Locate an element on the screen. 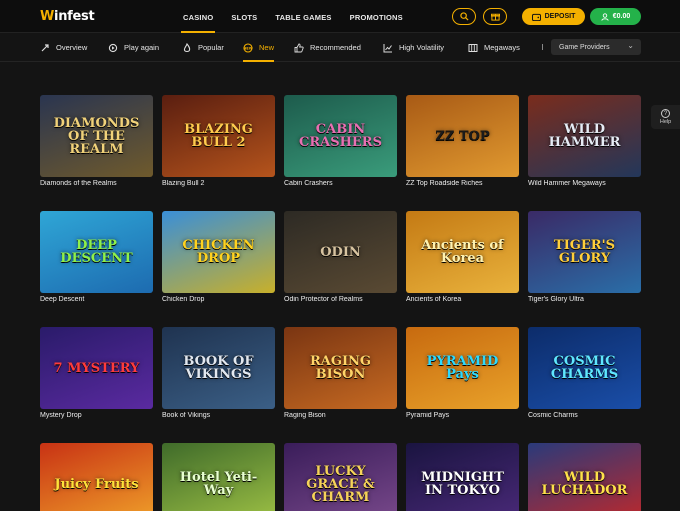 This screenshot has height=511, width=680. category-megaways: Megaways is located at coordinates (494, 47).